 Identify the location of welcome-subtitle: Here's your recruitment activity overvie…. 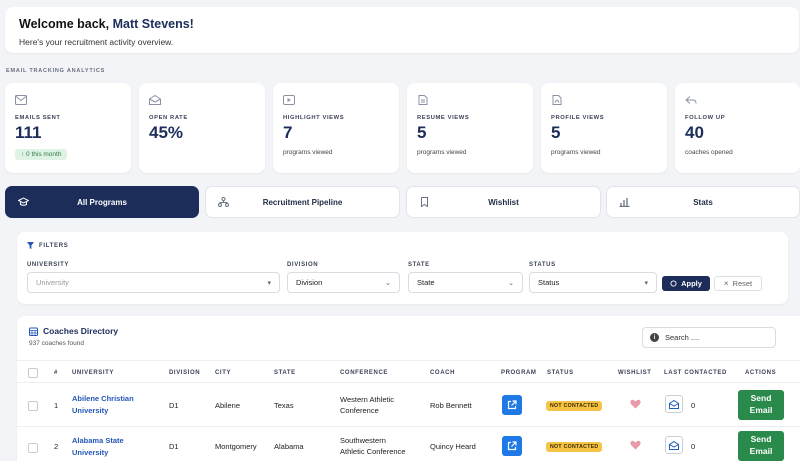
(96, 42).